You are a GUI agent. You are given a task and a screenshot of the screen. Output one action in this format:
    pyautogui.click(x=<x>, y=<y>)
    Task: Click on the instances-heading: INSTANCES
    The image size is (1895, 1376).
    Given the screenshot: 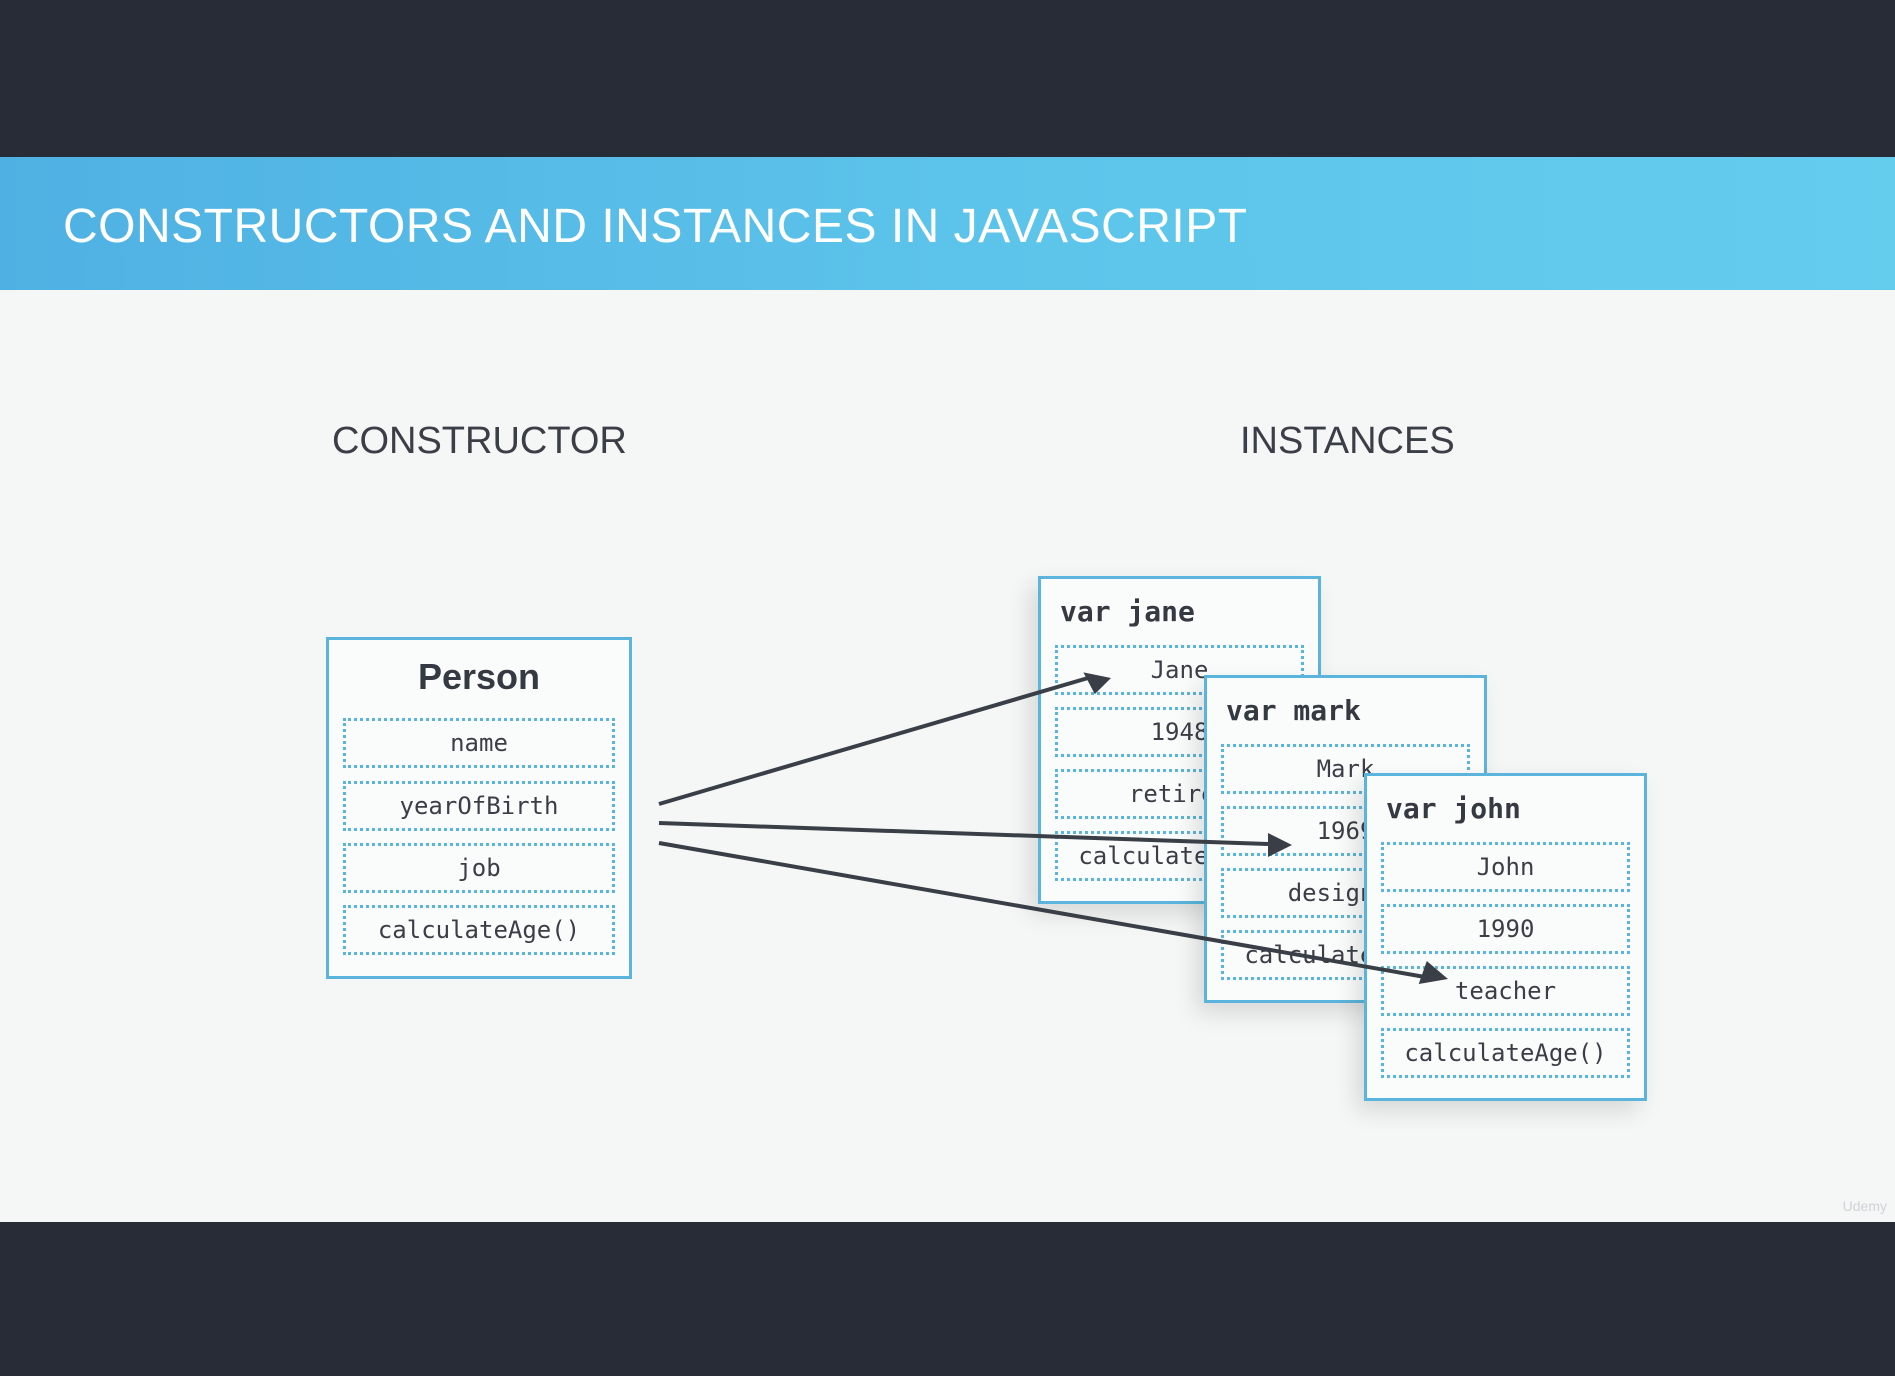 What is the action you would take?
    pyautogui.click(x=1347, y=441)
    